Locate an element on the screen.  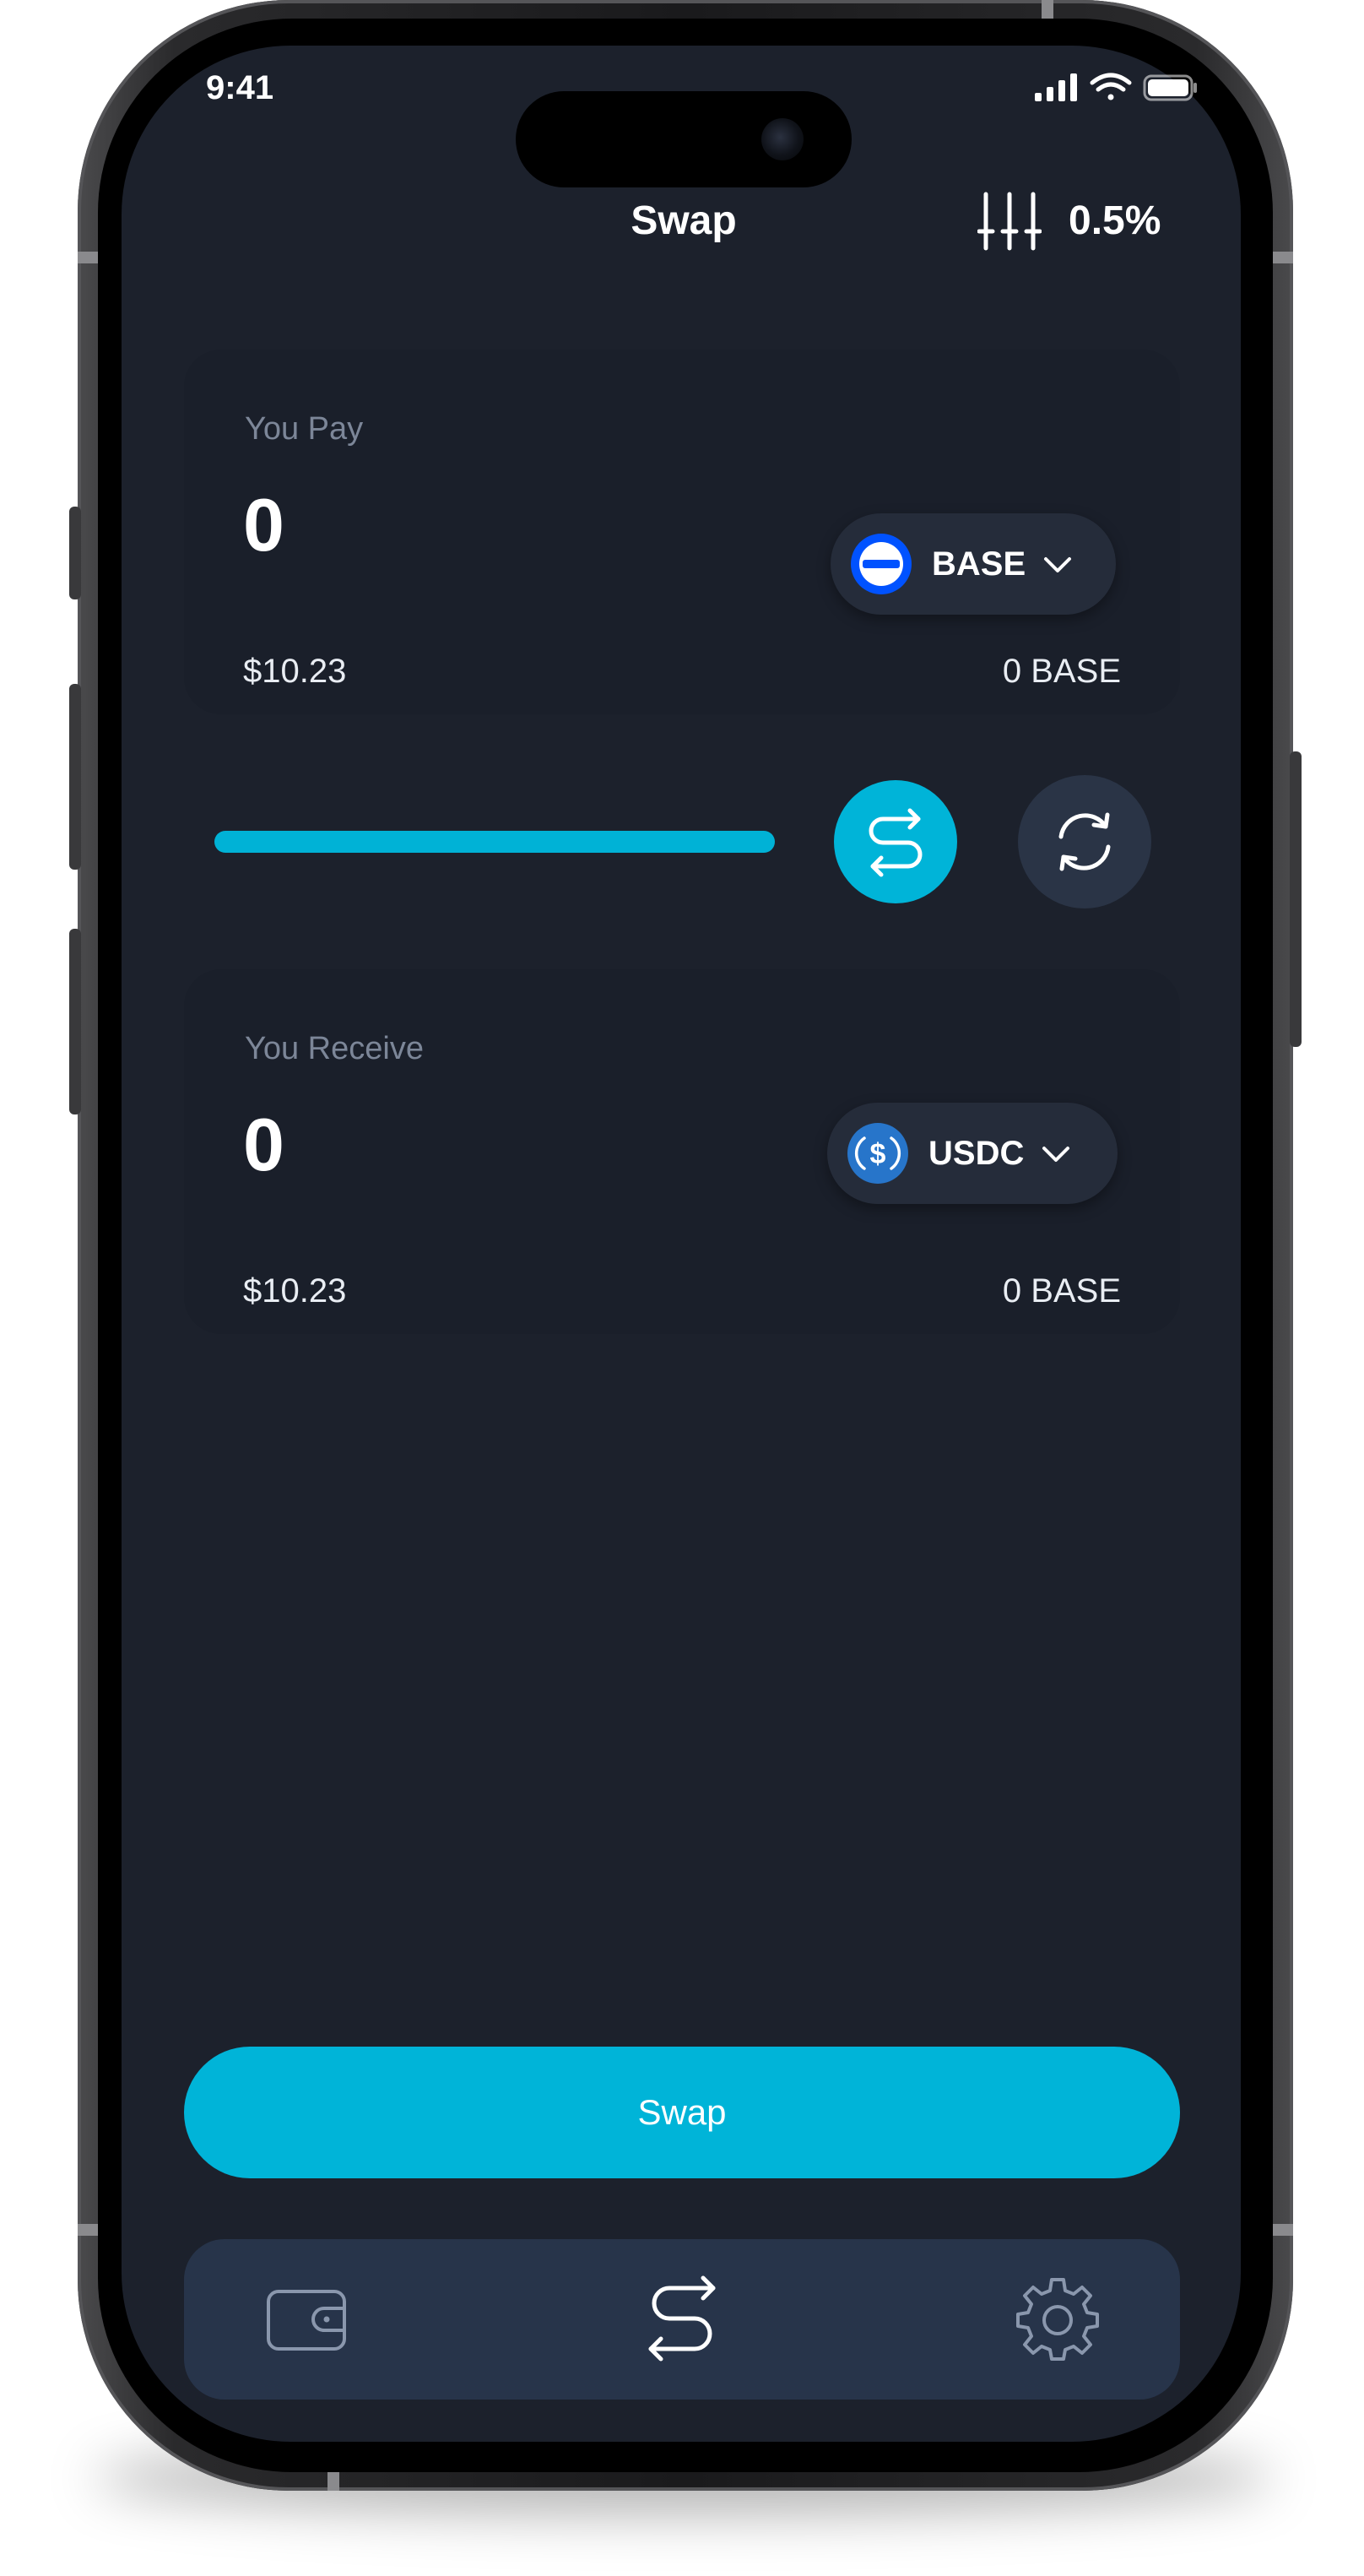
sliders-icon is located at coordinates (1009, 221).